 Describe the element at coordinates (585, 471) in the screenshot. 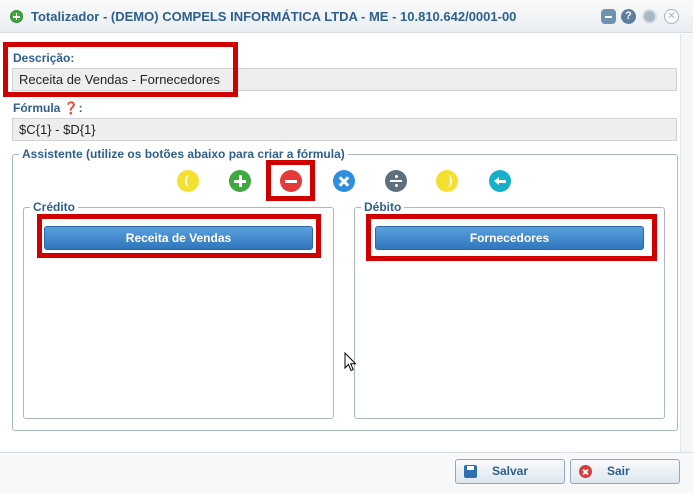

I see `cancel-icon` at that location.